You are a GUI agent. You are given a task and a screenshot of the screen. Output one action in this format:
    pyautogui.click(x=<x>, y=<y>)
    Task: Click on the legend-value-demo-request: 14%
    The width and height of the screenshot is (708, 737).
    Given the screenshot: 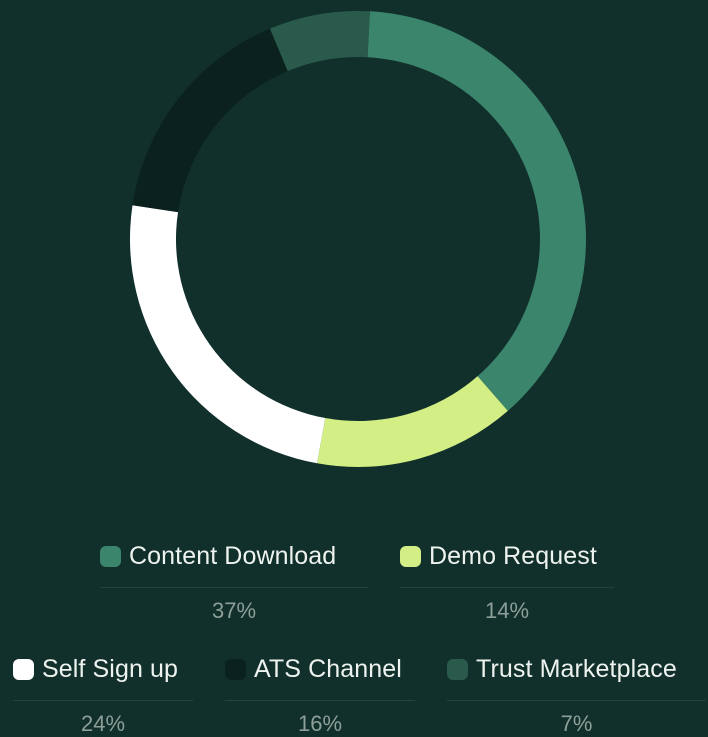 What is the action you would take?
    pyautogui.click(x=507, y=610)
    